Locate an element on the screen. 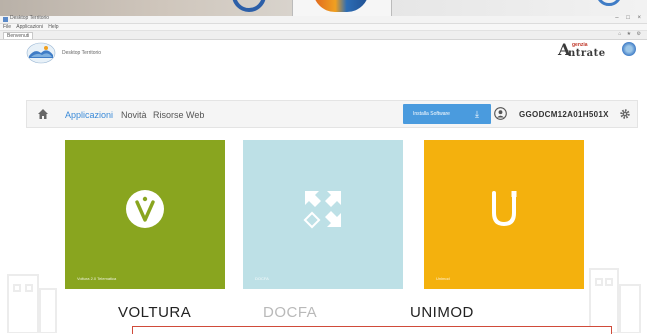 This screenshot has height=334, width=647. user-fiscal-code: GGODCM12A01H501X is located at coordinates (564, 114).